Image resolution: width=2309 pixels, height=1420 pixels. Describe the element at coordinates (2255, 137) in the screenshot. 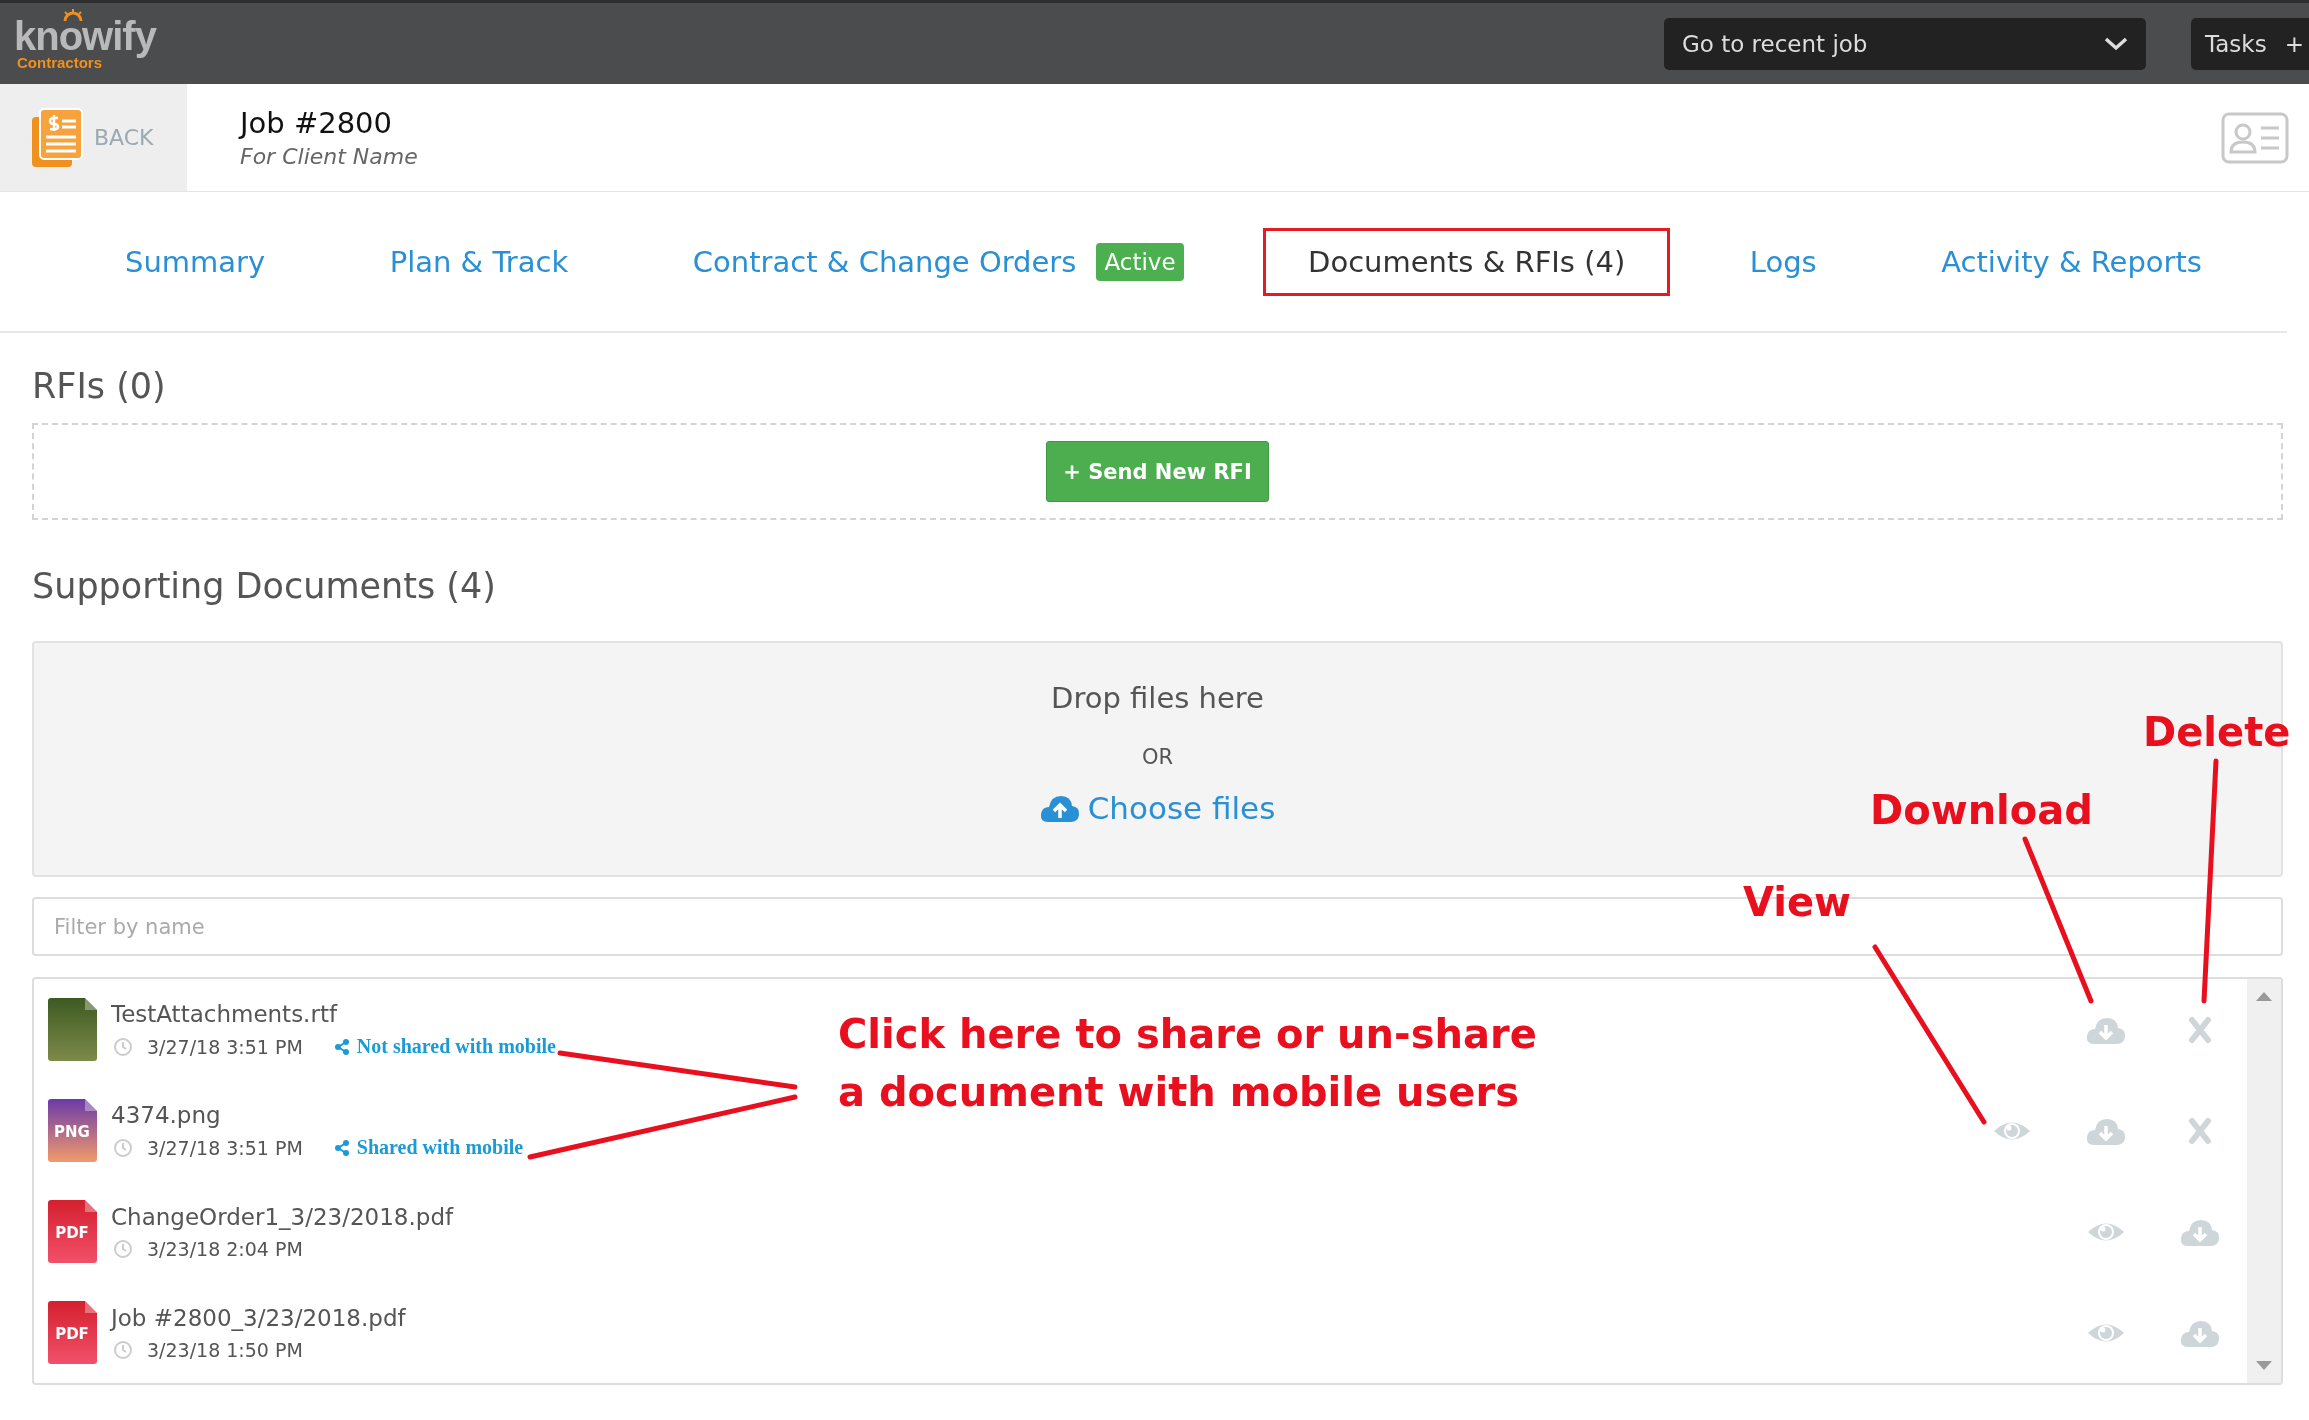

I see `contact-card-icon` at that location.